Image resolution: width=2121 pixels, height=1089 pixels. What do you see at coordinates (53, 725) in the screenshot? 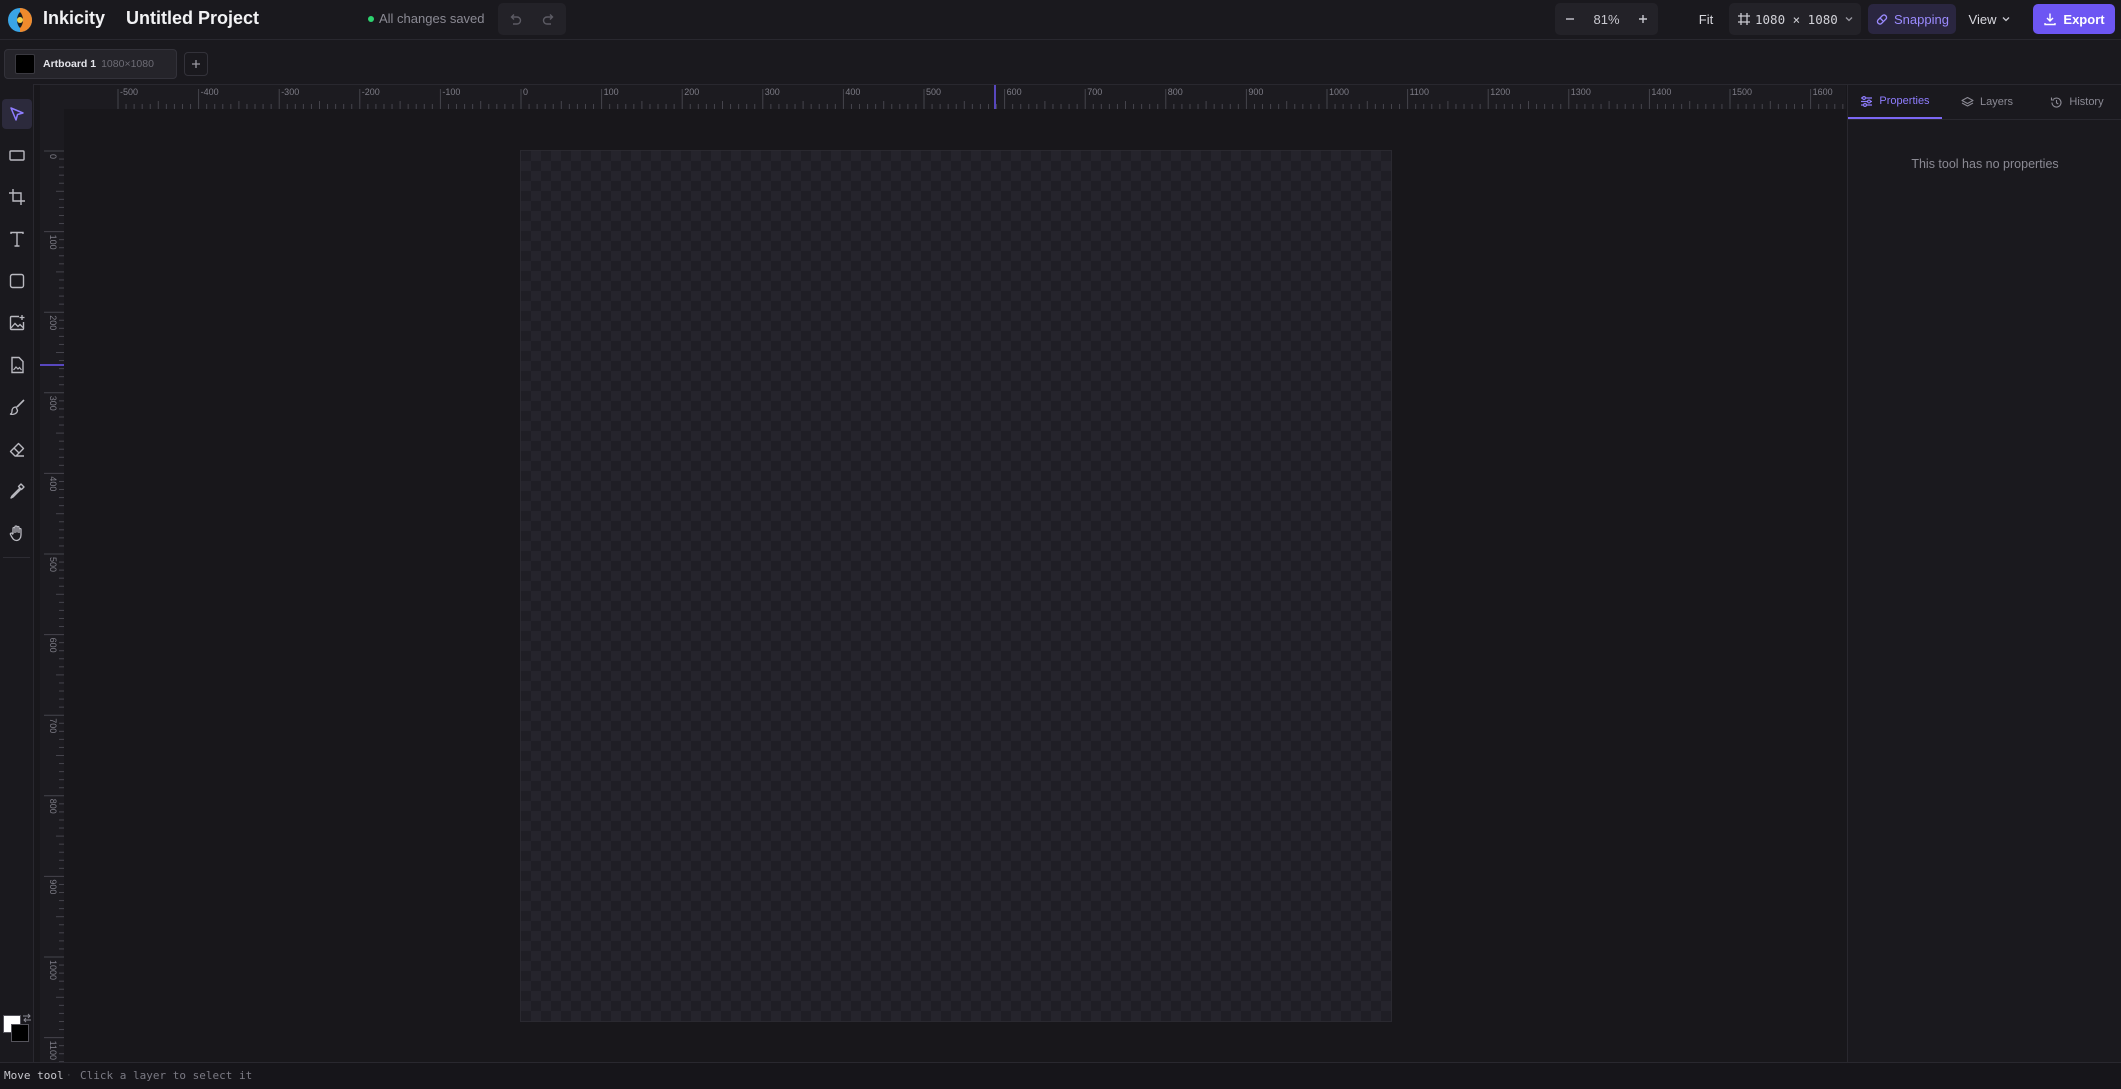
I see `ruler-left-label: 700` at bounding box center [53, 725].